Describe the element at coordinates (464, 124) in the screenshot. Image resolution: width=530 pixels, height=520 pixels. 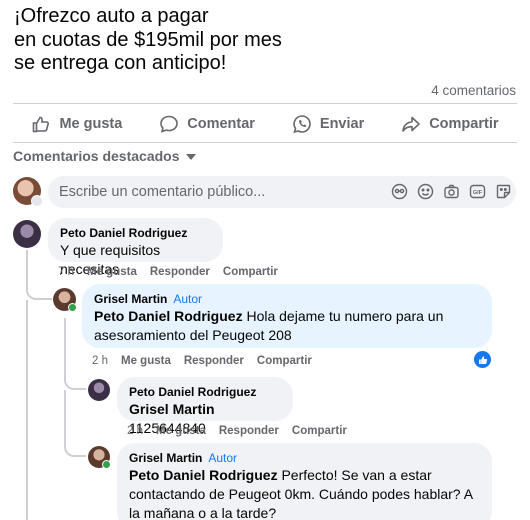
I see `share-label: Compartir` at that location.